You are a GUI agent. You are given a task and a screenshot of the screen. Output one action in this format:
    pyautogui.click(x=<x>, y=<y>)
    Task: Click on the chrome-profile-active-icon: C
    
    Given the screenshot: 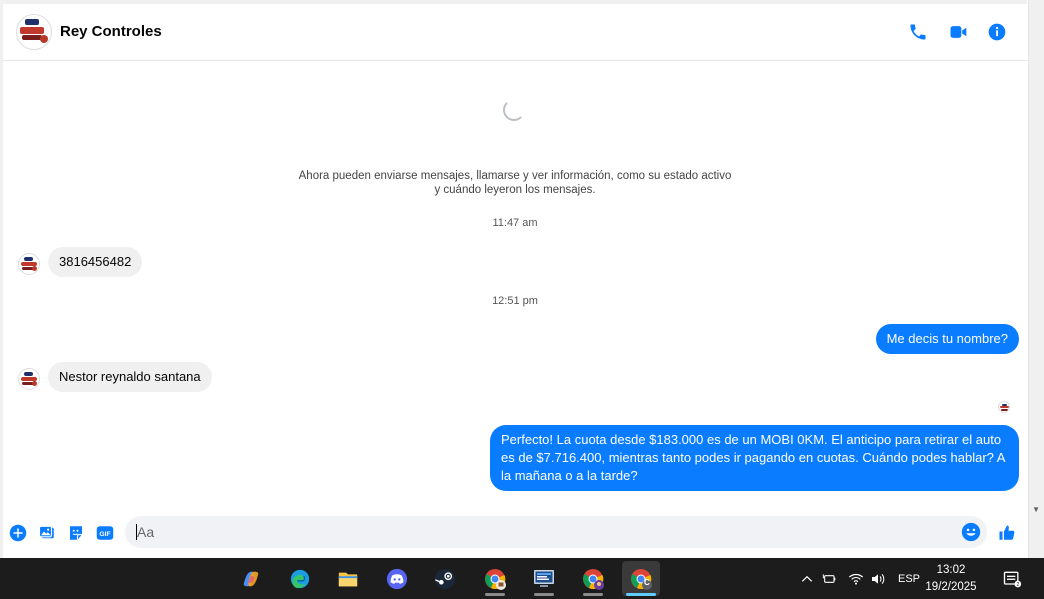 What is the action you would take?
    pyautogui.click(x=641, y=578)
    